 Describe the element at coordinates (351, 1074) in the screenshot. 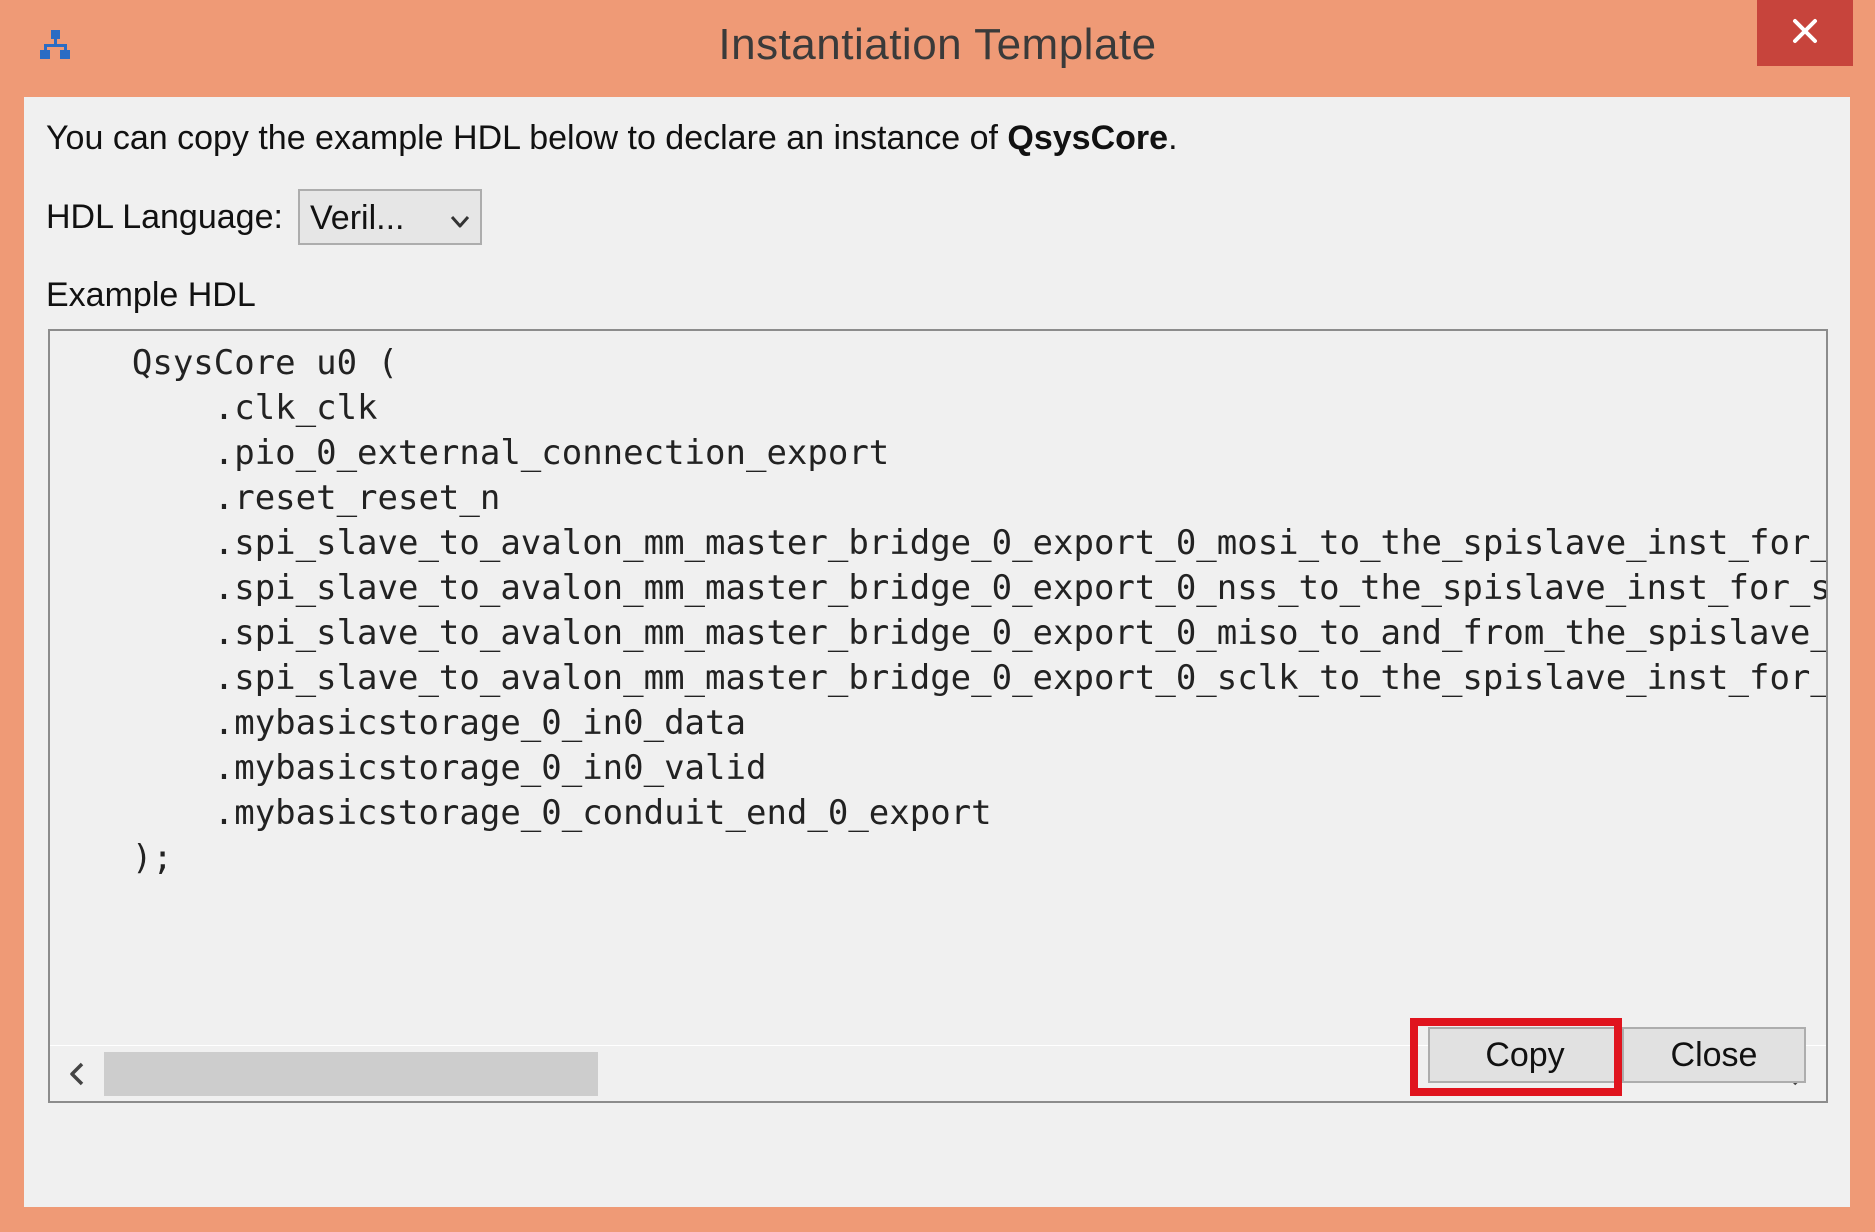

I see `scrollbar-thumb` at that location.